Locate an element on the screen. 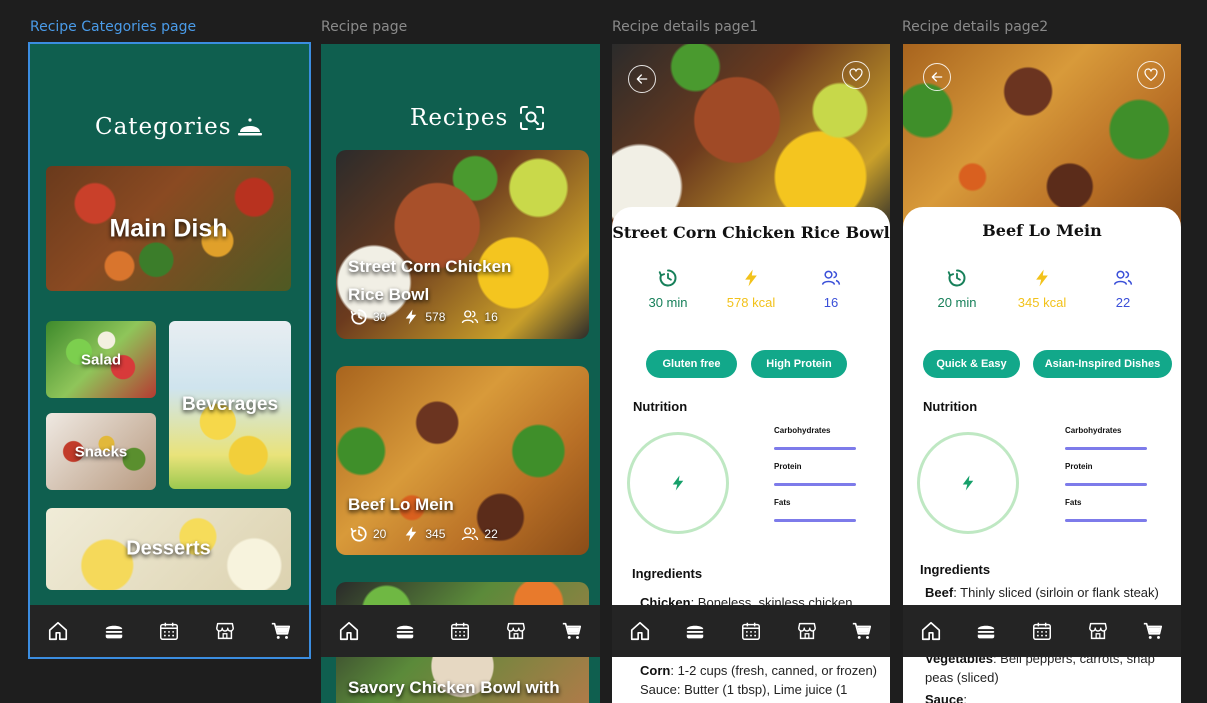 The height and width of the screenshot is (703, 1207). metric-time: 20 min is located at coordinates (957, 288).